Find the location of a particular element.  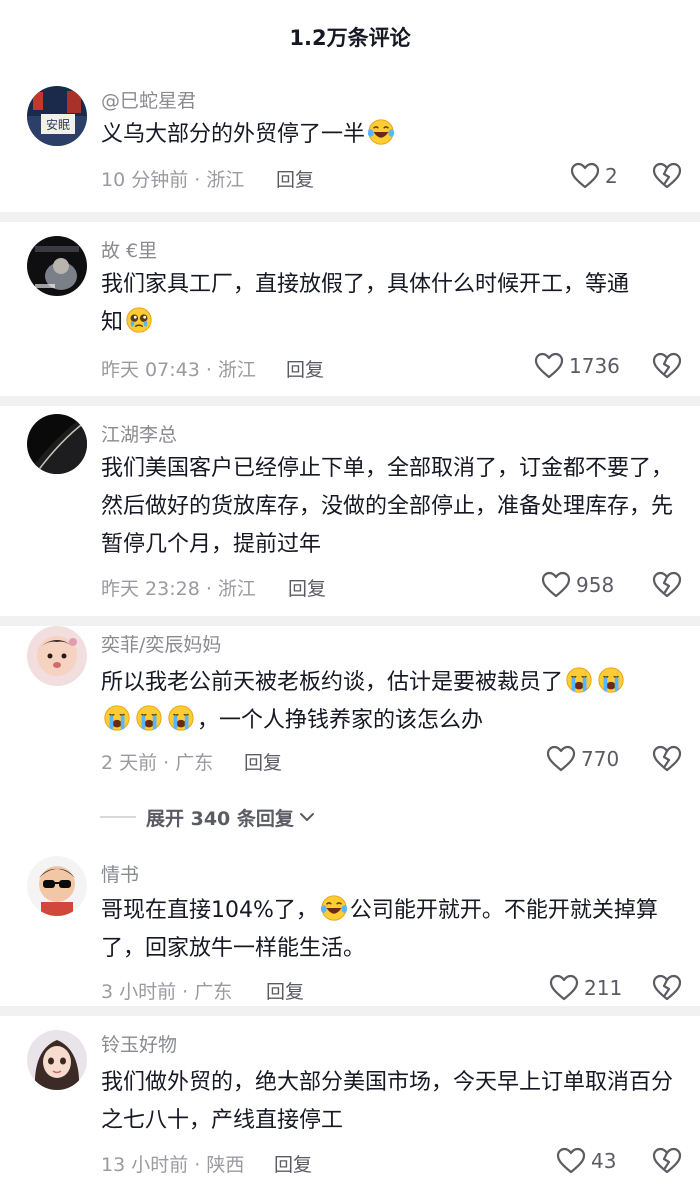

comment-text-part: 所以我老公前天被老板约谈，估计是要被裁员了 is located at coordinates (332, 682).